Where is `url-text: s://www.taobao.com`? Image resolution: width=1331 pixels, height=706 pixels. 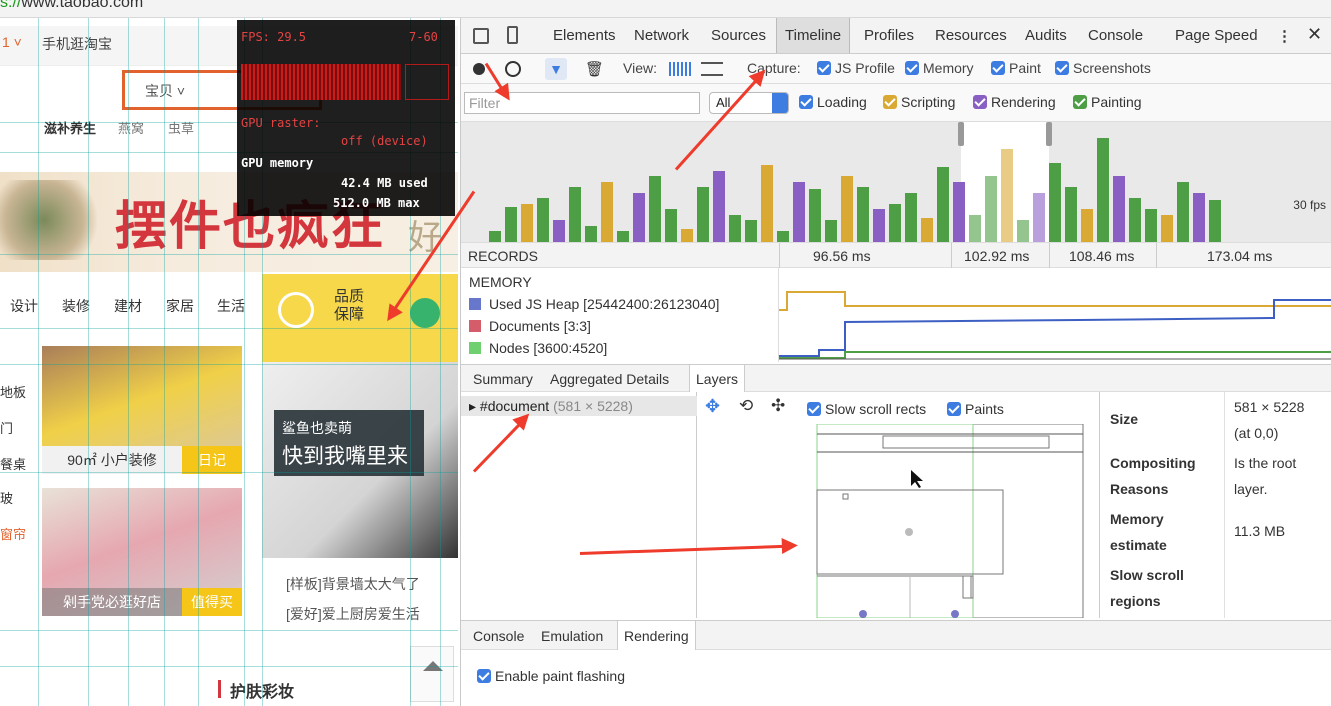
url-text: s://www.taobao.com is located at coordinates (71, 6).